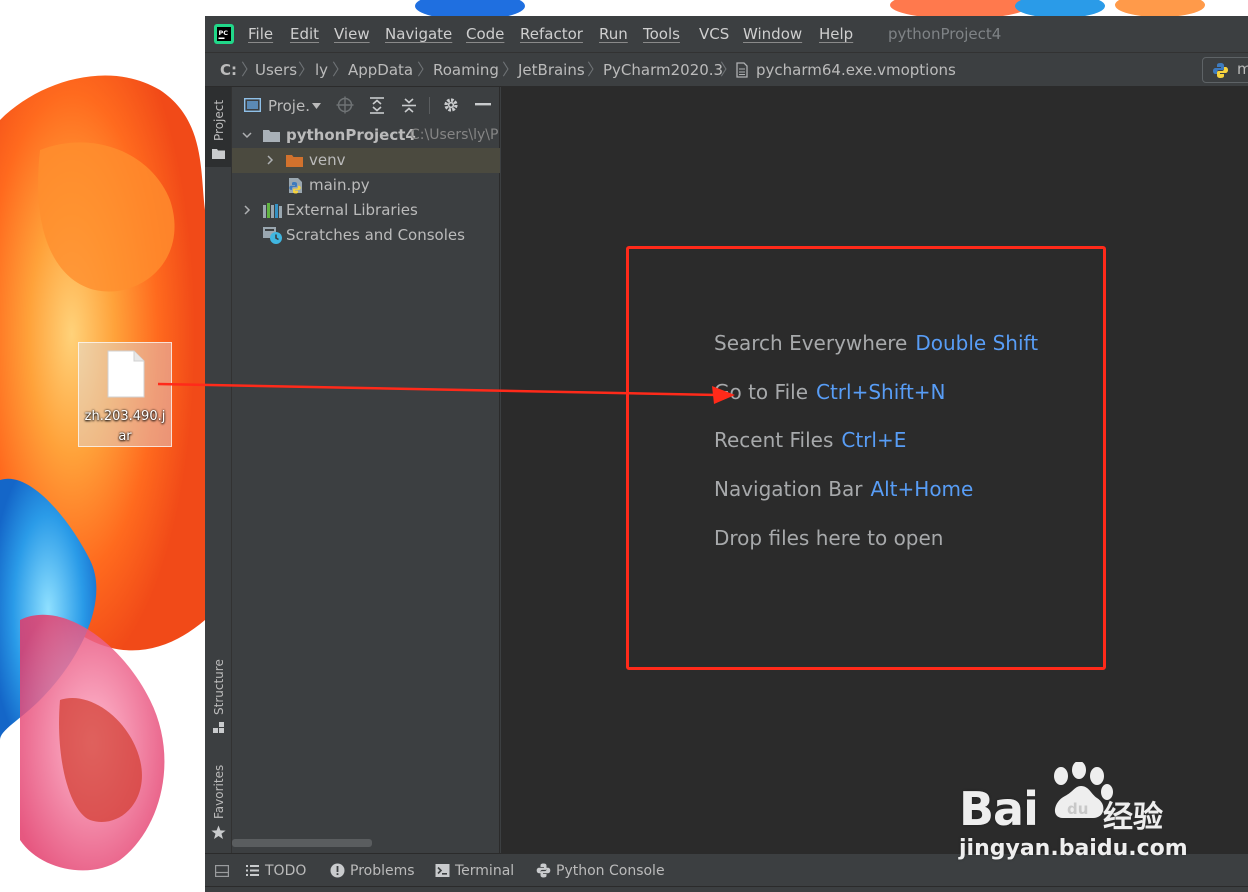 This screenshot has height=892, width=1248. What do you see at coordinates (483, 104) in the screenshot?
I see `minimize-icon` at bounding box center [483, 104].